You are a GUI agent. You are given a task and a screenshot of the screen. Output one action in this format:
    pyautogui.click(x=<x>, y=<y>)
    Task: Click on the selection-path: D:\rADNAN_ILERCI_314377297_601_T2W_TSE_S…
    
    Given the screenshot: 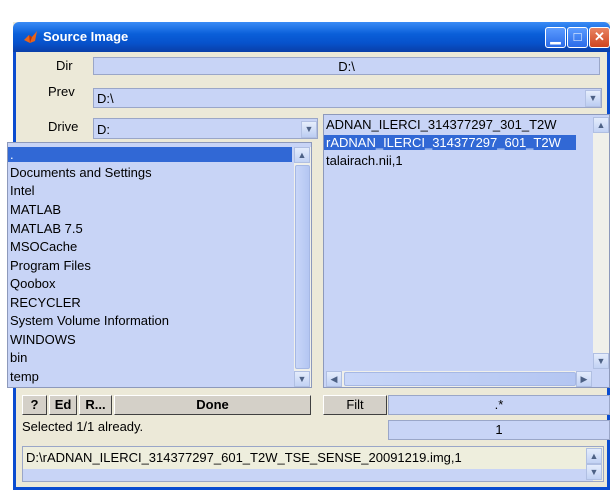 What is the action you would take?
    pyautogui.click(x=244, y=457)
    